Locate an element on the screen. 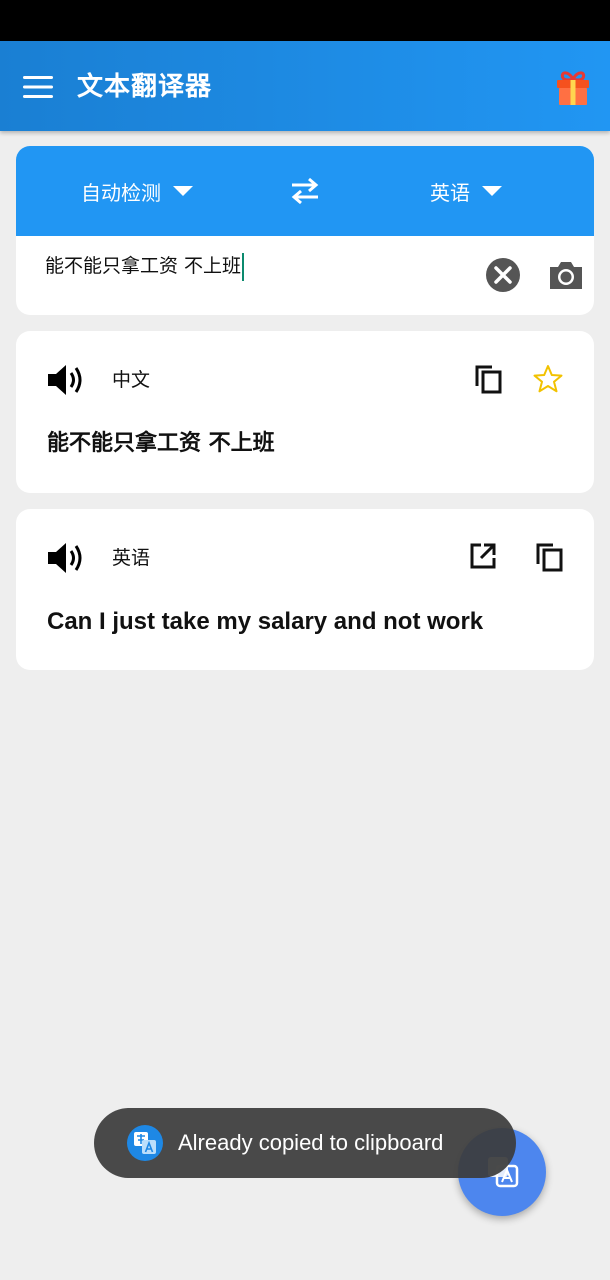 The height and width of the screenshot is (1280, 610). gift-icon is located at coordinates (573, 87).